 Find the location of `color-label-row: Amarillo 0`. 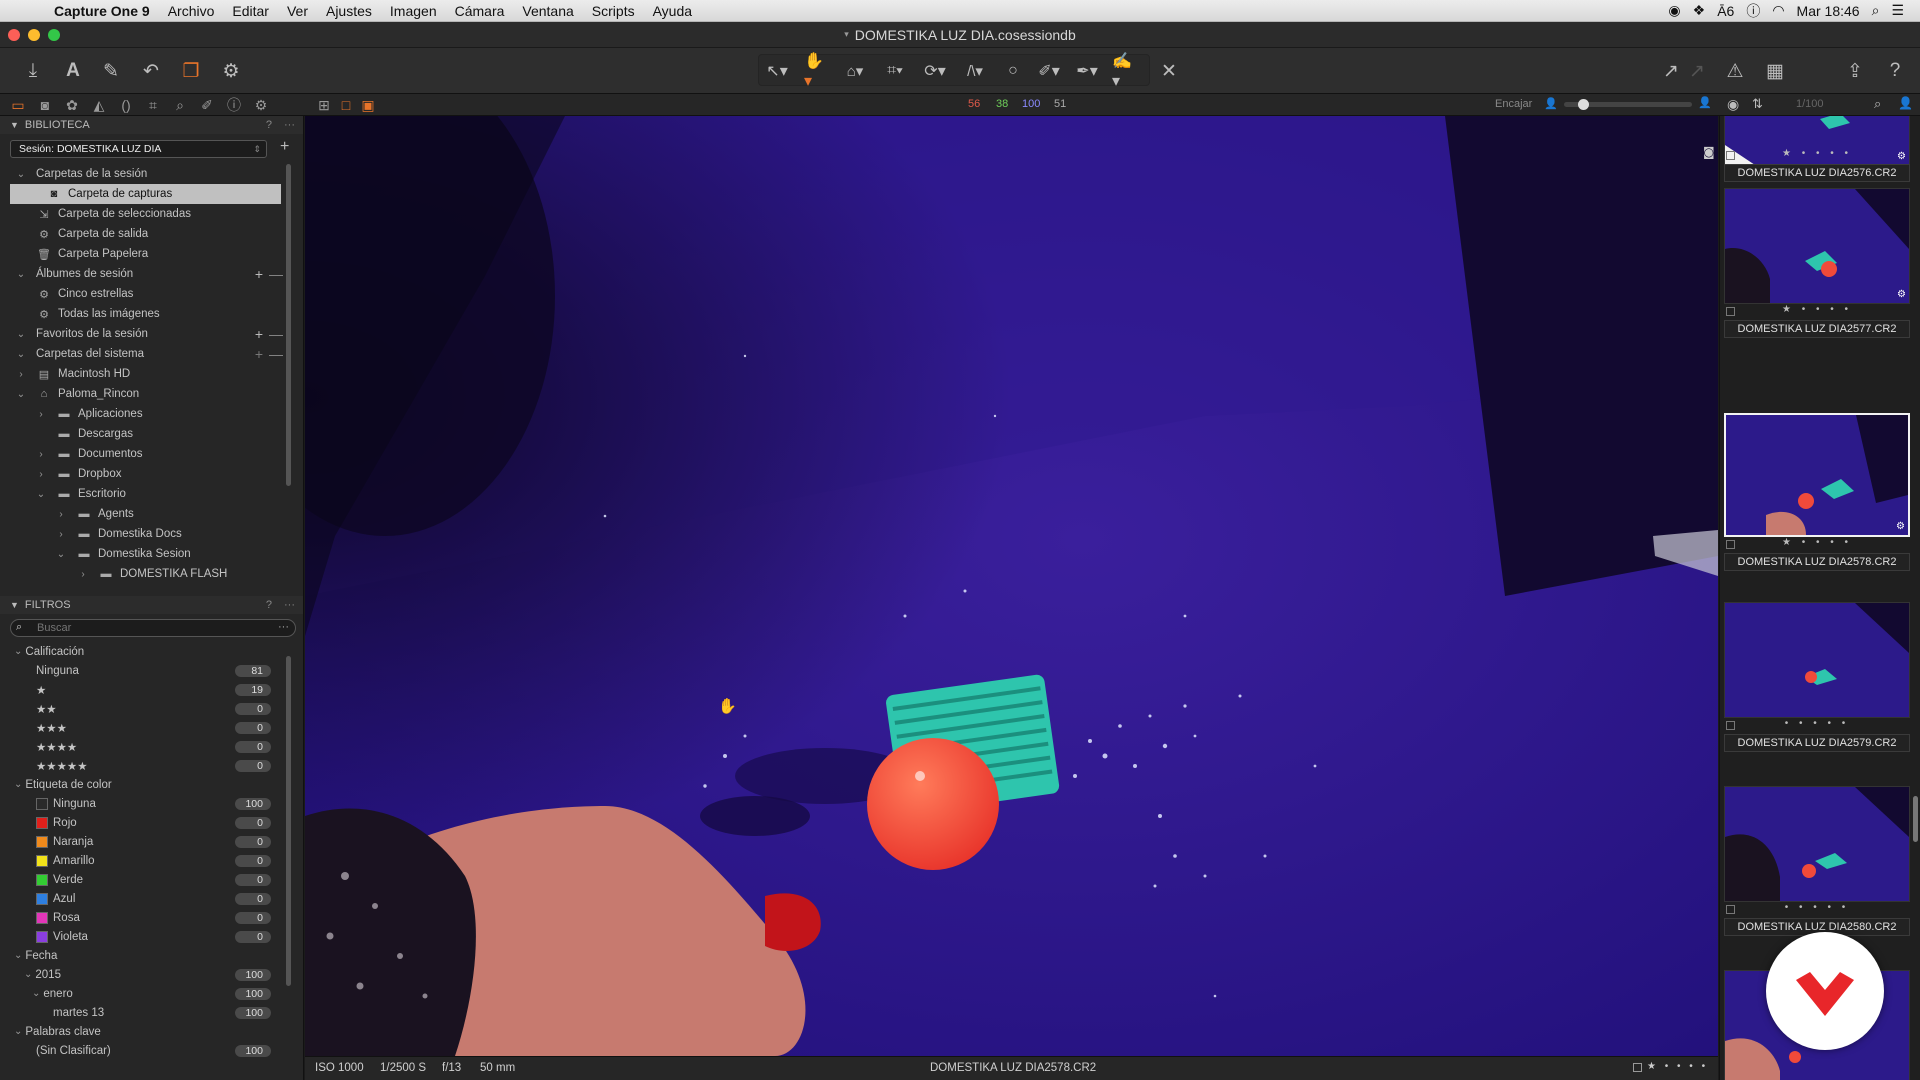

color-label-row: Amarillo 0 is located at coordinates (151, 860).